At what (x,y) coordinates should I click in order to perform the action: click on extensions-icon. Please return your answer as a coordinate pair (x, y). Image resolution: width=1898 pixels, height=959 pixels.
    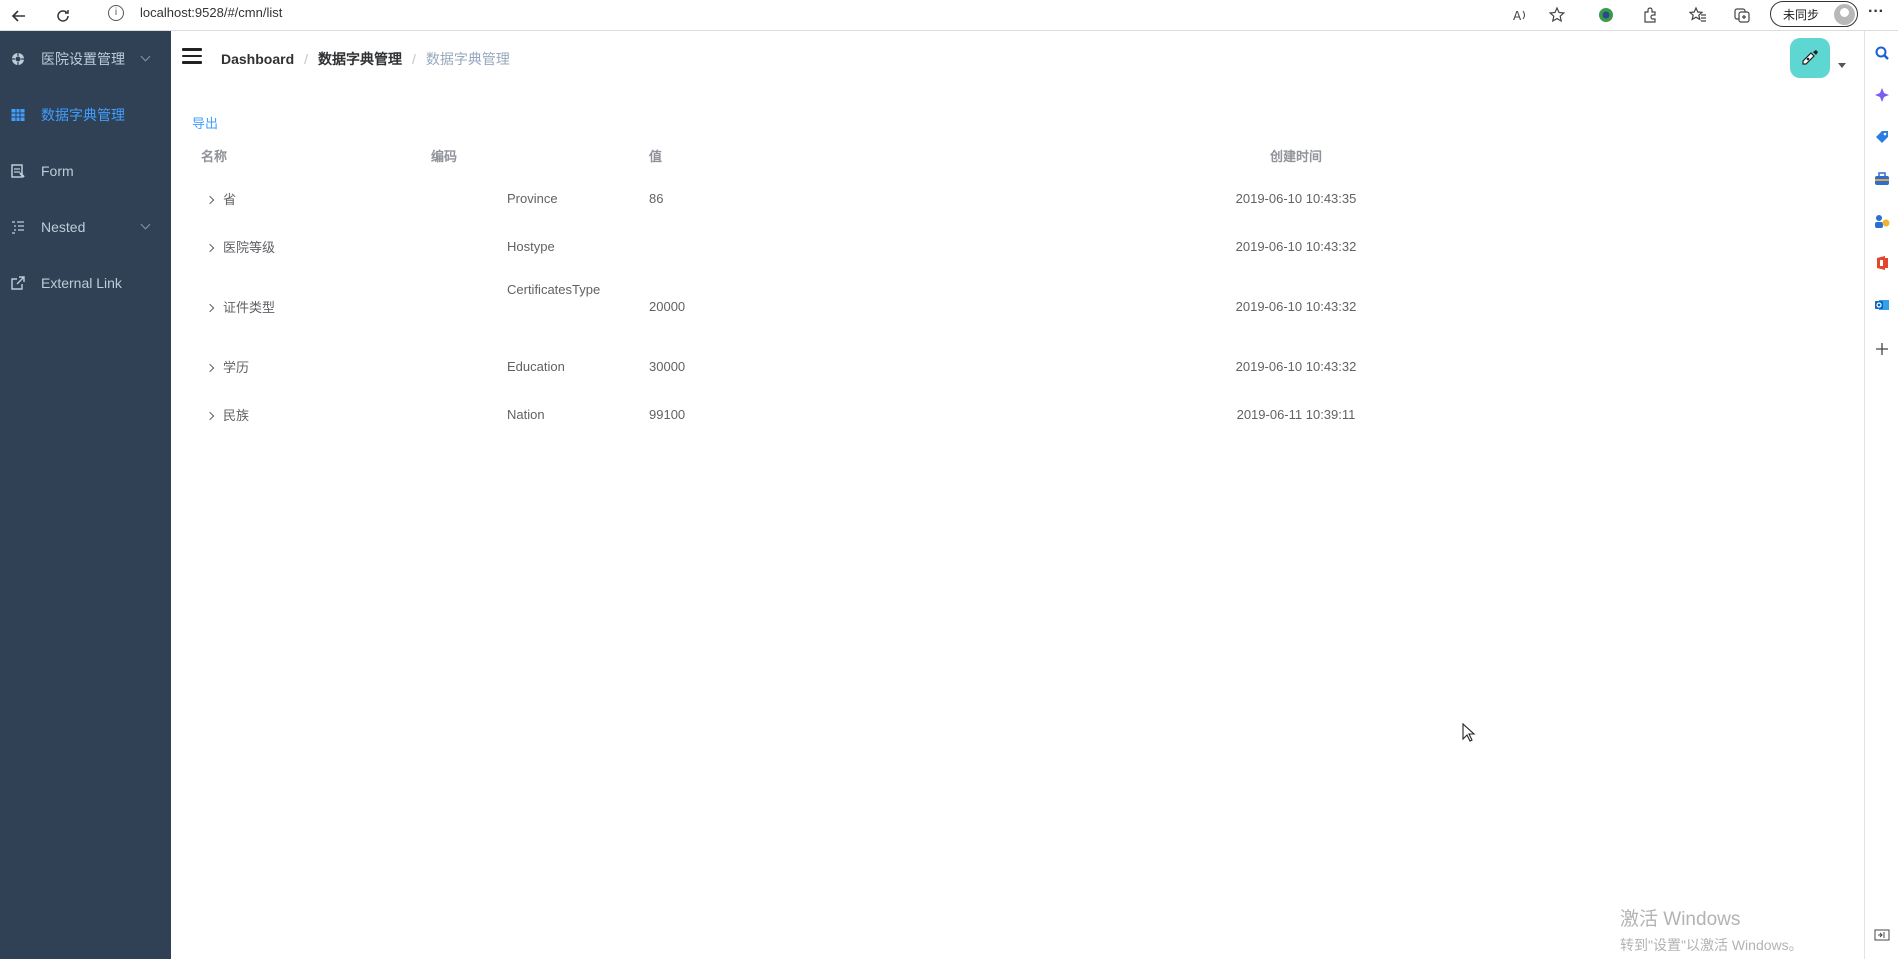
    Looking at the image, I should click on (1650, 15).